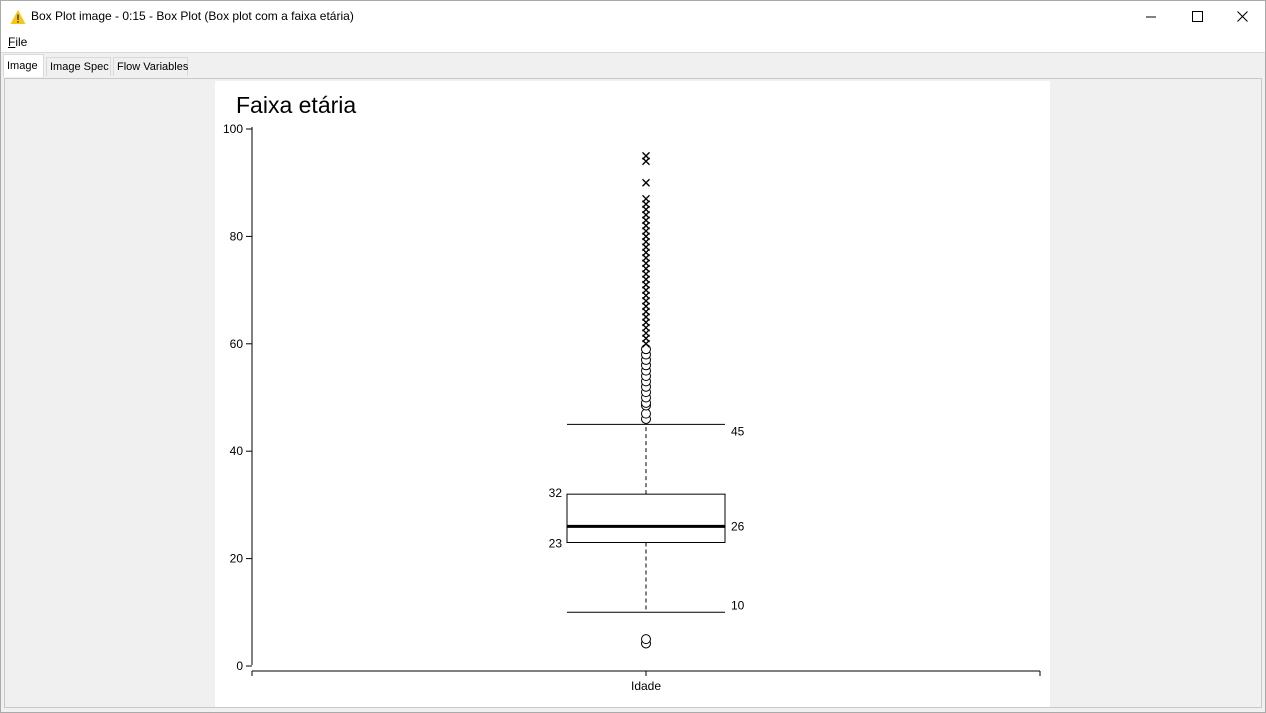 The width and height of the screenshot is (1266, 713). I want to click on menu-bar: File, so click(633, 42).